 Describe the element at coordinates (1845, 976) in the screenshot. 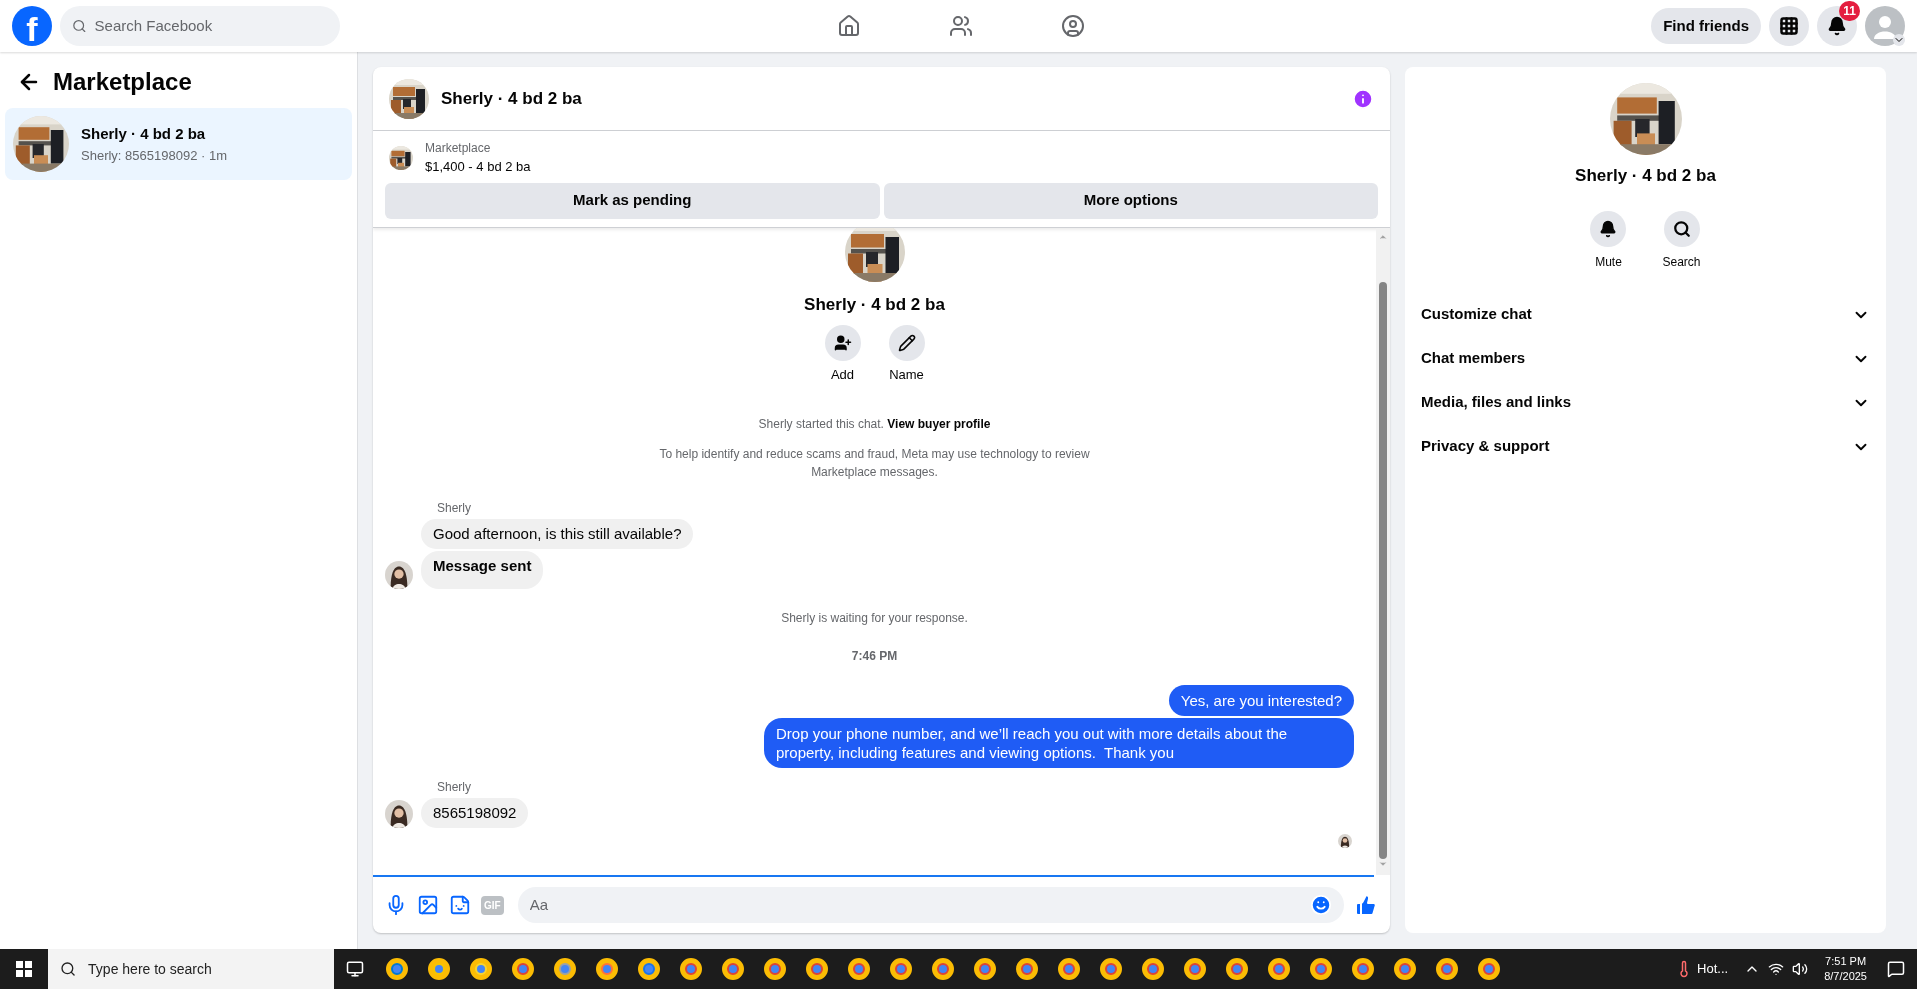

I see `clock-date: 8/7/2025` at that location.